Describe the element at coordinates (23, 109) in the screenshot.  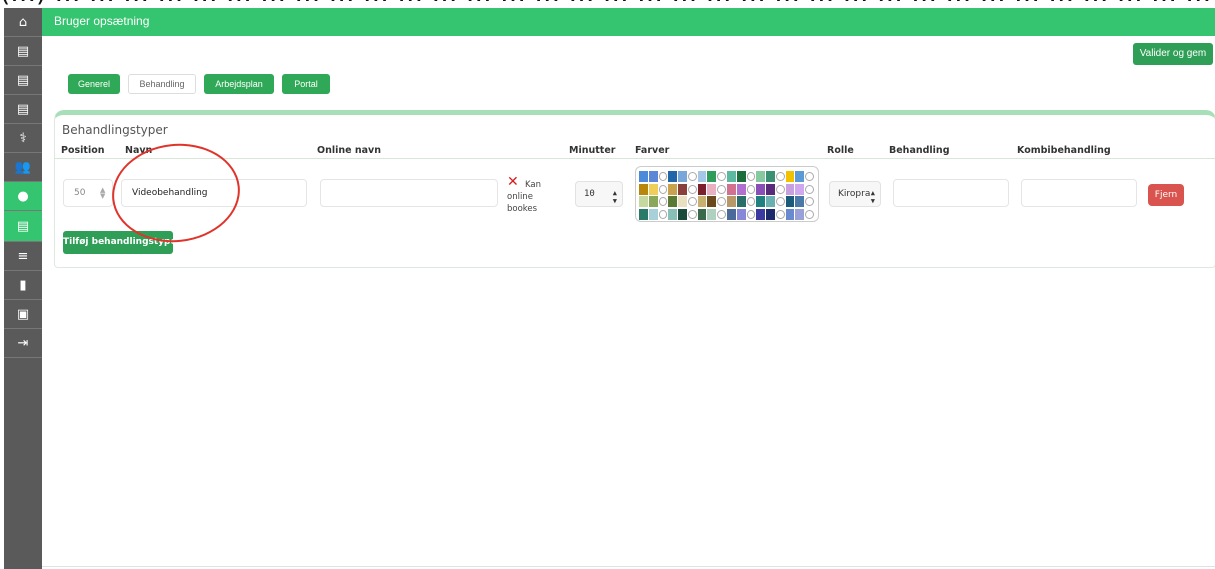
I see `sidebar-item-clipboard-3: ▤` at that location.